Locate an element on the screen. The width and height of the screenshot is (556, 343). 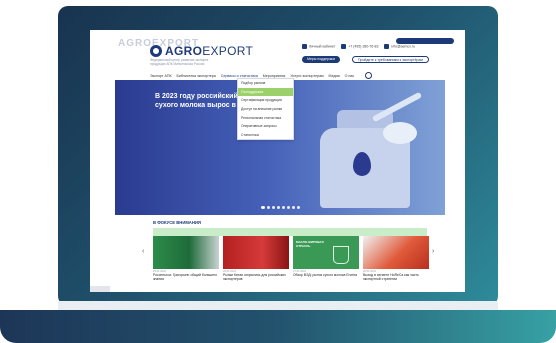
laptop-base is located at coordinates (278, 326).